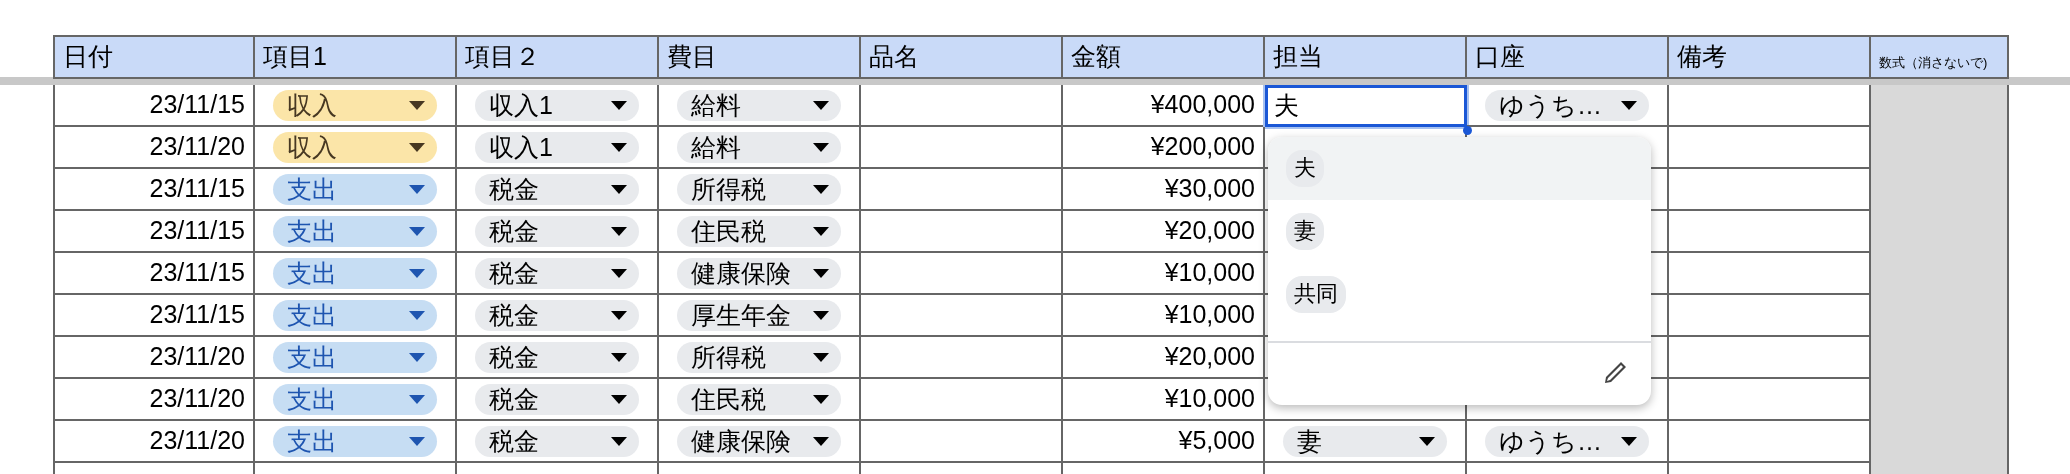  What do you see at coordinates (1500, 57) in the screenshot?
I see `column-header: 口座` at bounding box center [1500, 57].